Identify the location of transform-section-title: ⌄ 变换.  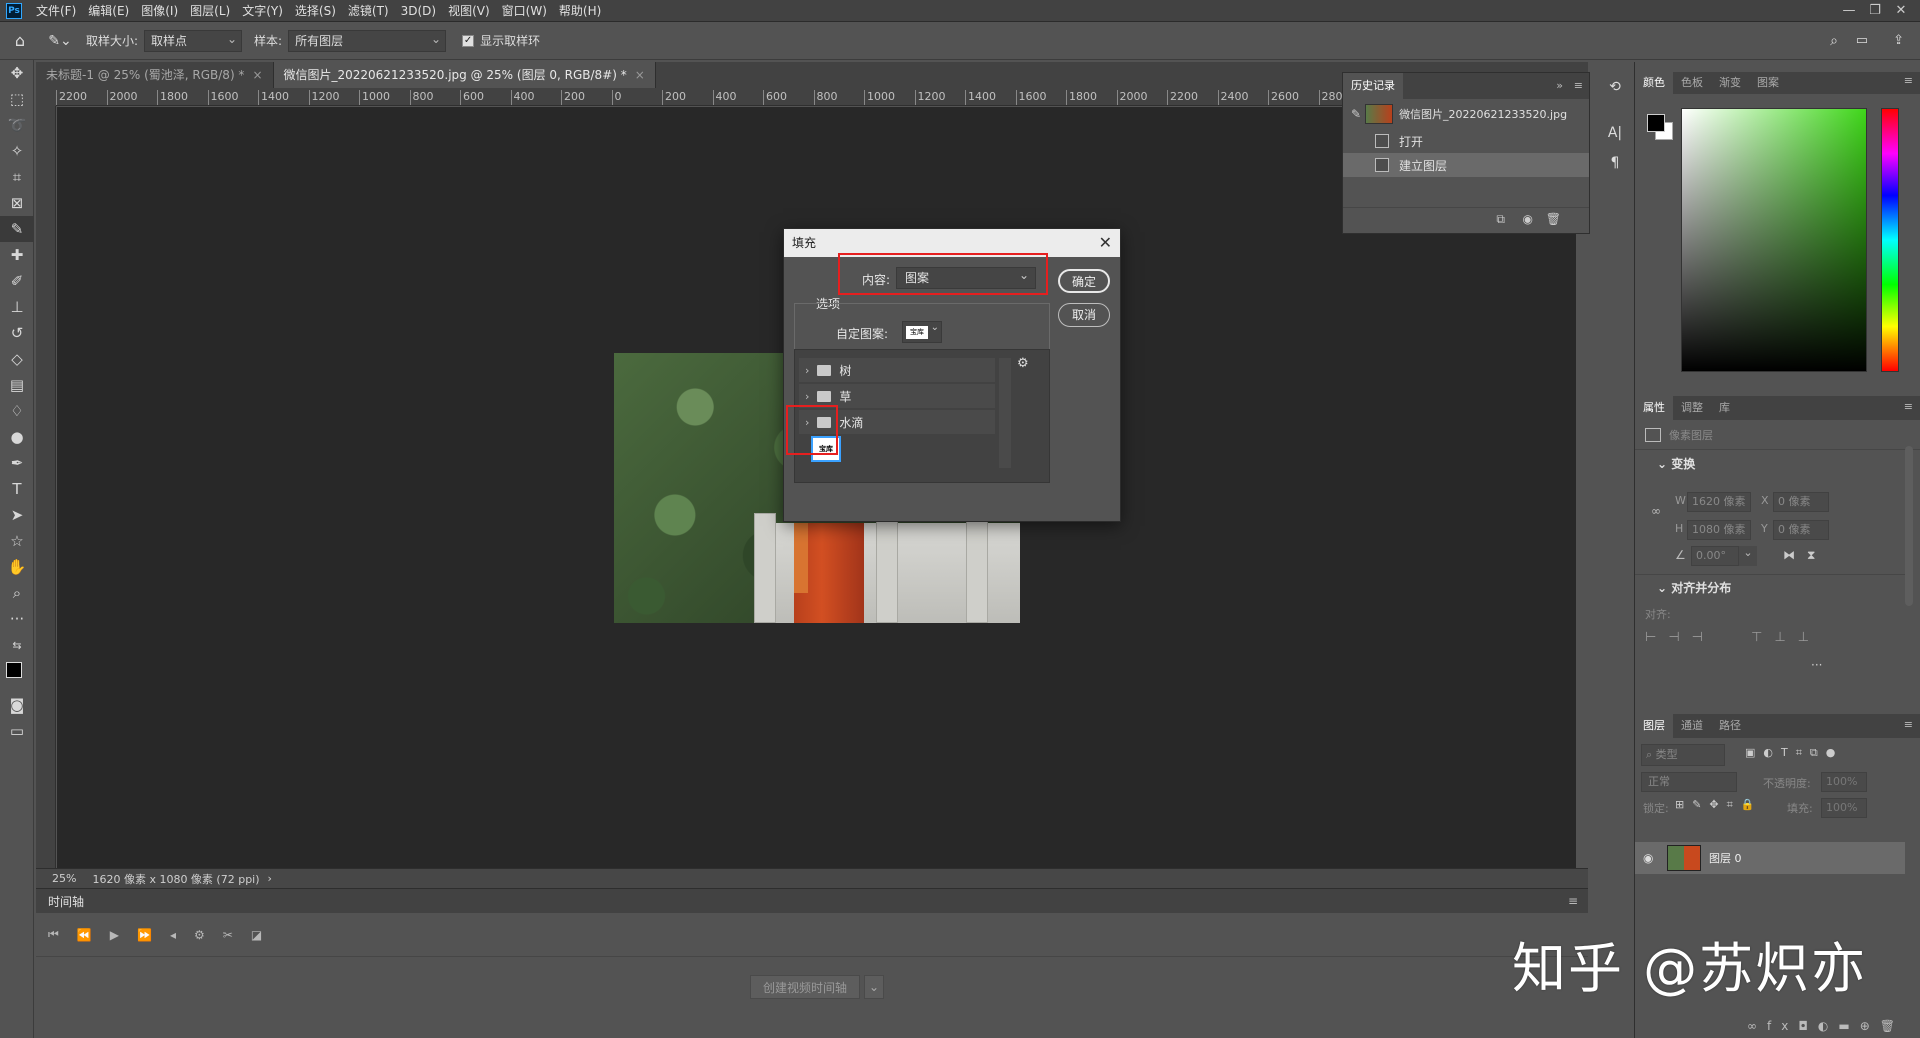
(1777, 464).